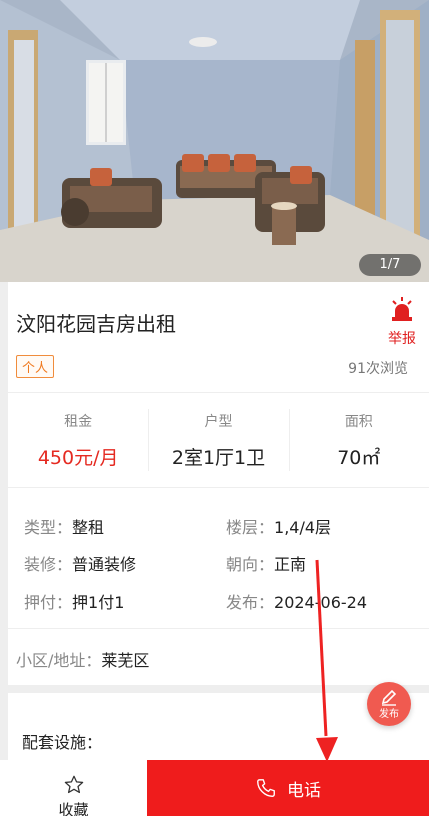 The width and height of the screenshot is (429, 816). What do you see at coordinates (125, 660) in the screenshot?
I see `address-value: 莱芜区` at bounding box center [125, 660].